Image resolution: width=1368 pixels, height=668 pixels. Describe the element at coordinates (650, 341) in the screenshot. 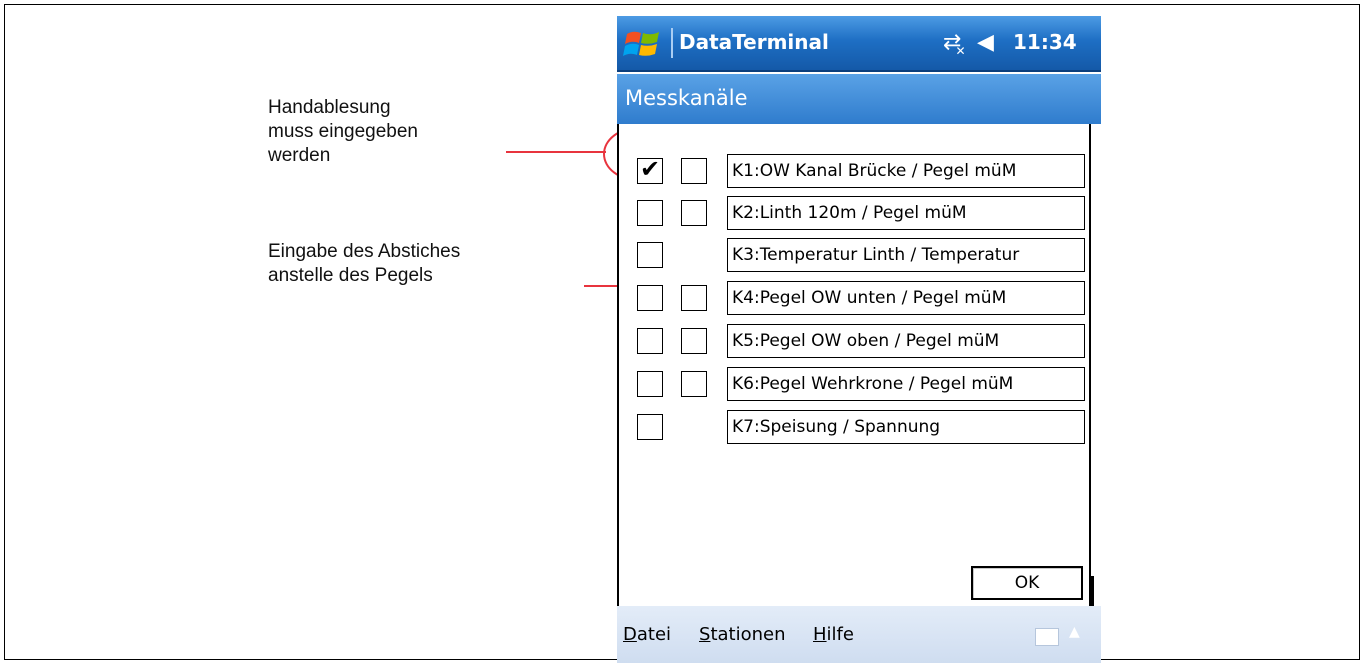

I see `manual-reading-checkbox-k5` at that location.